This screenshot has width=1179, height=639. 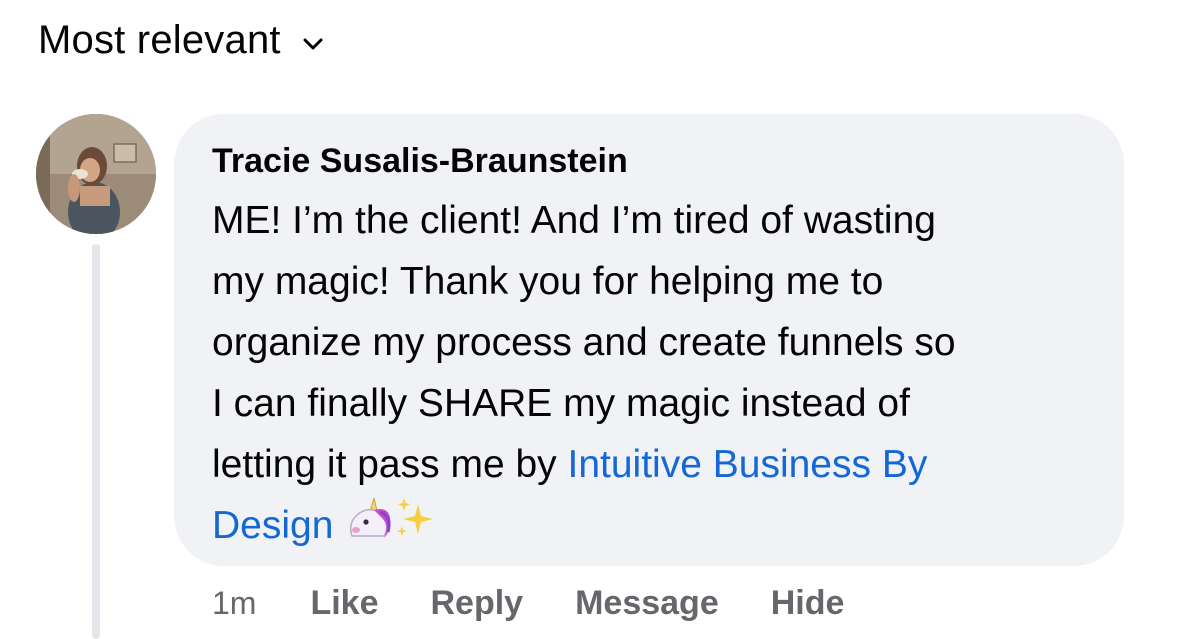 What do you see at coordinates (313, 44) in the screenshot?
I see `chevron-down-icon` at bounding box center [313, 44].